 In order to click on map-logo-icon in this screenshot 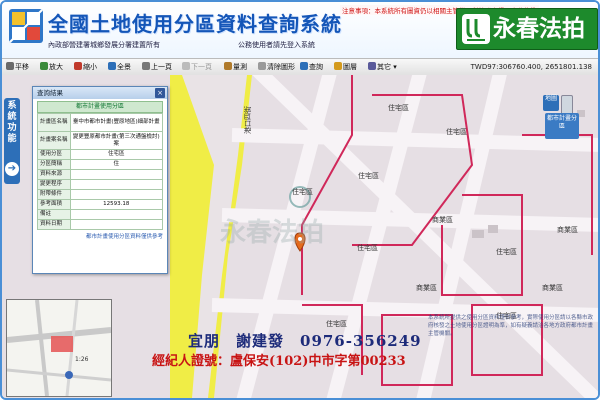, I will do `click(26, 26)`.